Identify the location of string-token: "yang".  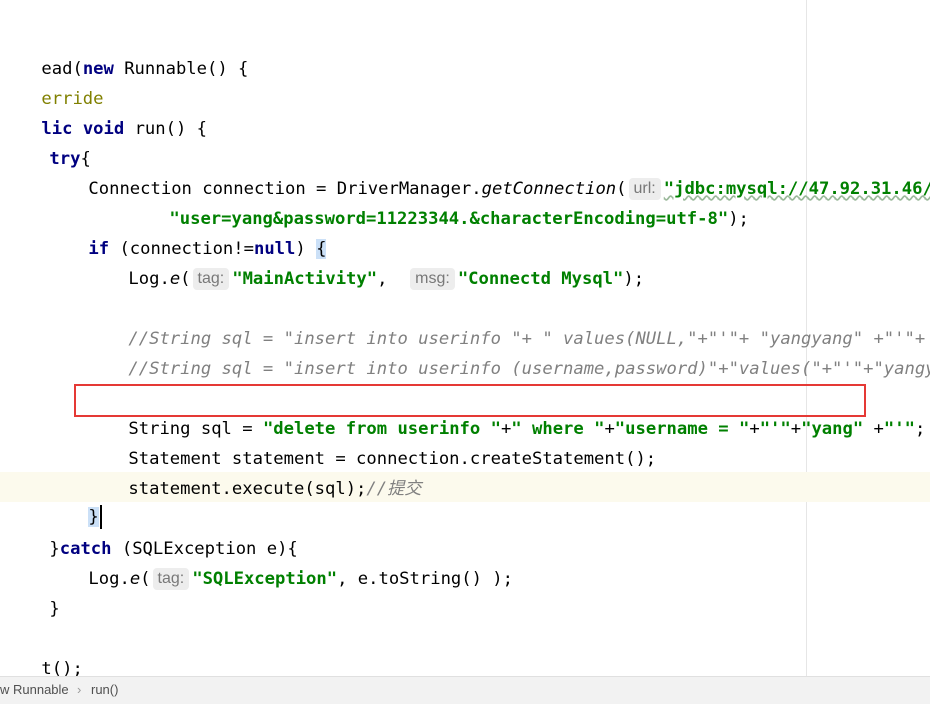
(832, 429).